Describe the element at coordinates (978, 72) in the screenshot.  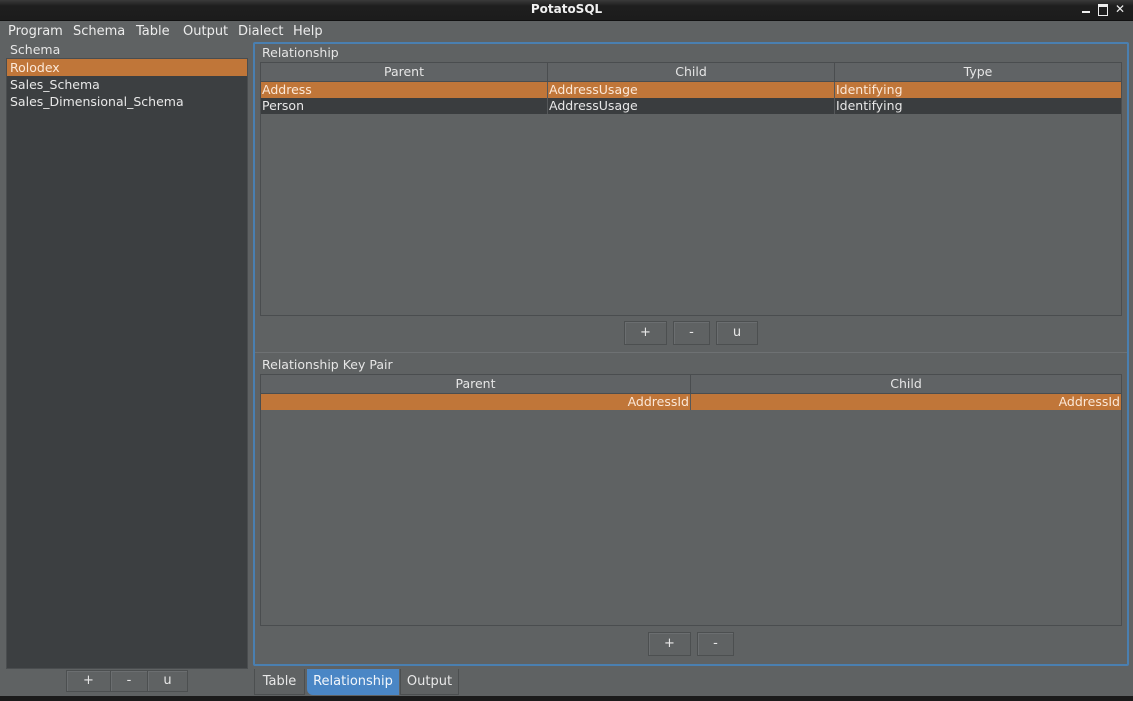
I see `column-header-type: Type` at that location.